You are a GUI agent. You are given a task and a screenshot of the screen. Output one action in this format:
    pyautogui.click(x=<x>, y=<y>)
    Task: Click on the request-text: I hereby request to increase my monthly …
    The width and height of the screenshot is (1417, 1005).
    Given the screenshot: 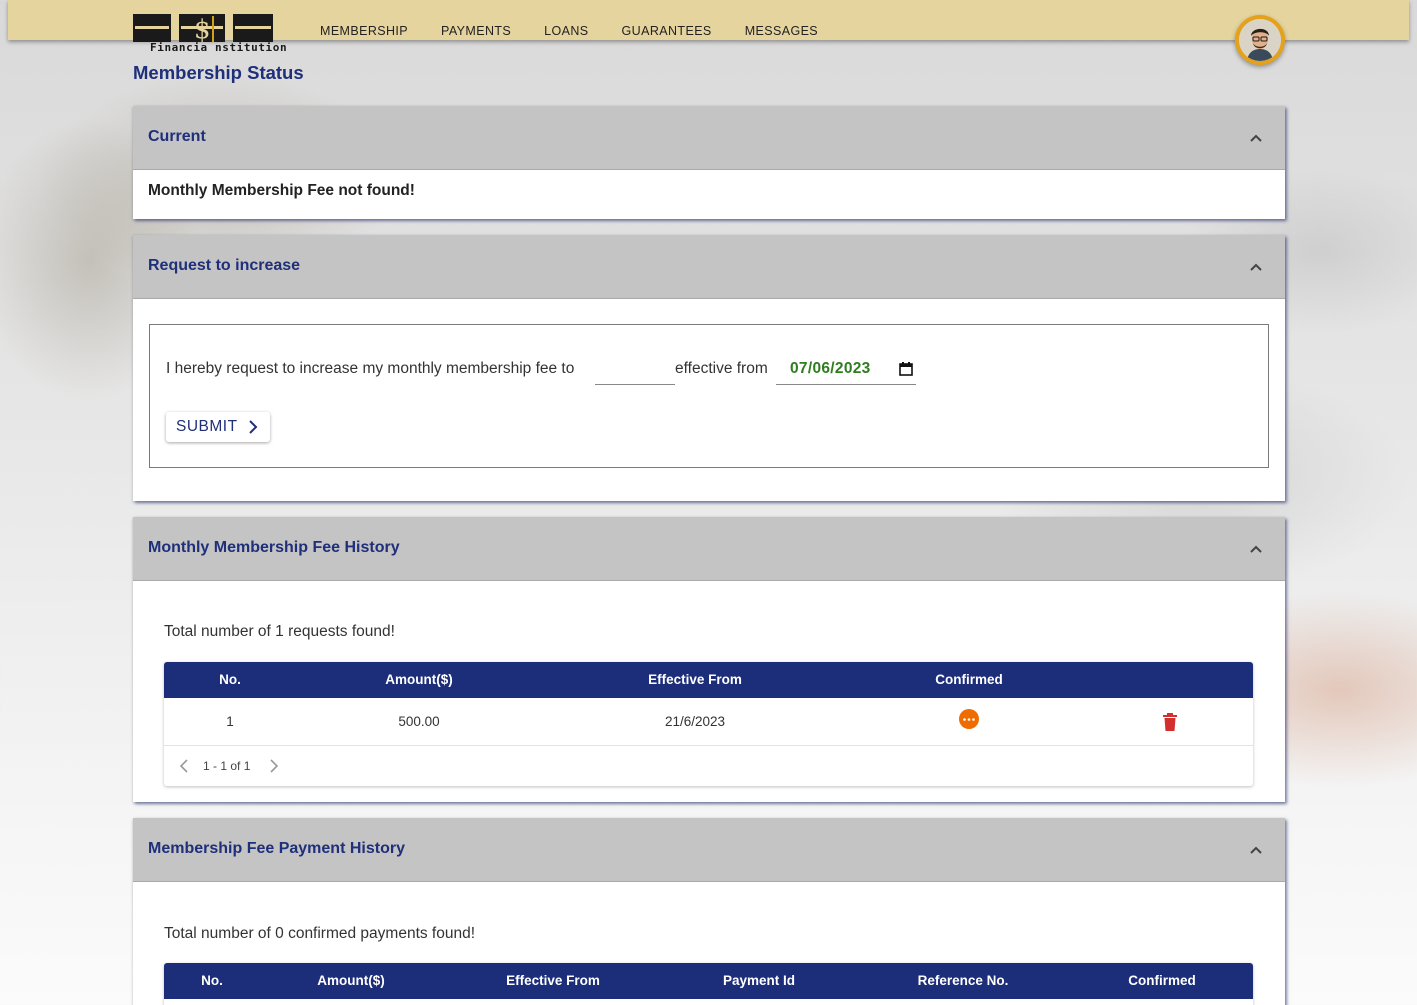 What is the action you would take?
    pyautogui.click(x=370, y=368)
    